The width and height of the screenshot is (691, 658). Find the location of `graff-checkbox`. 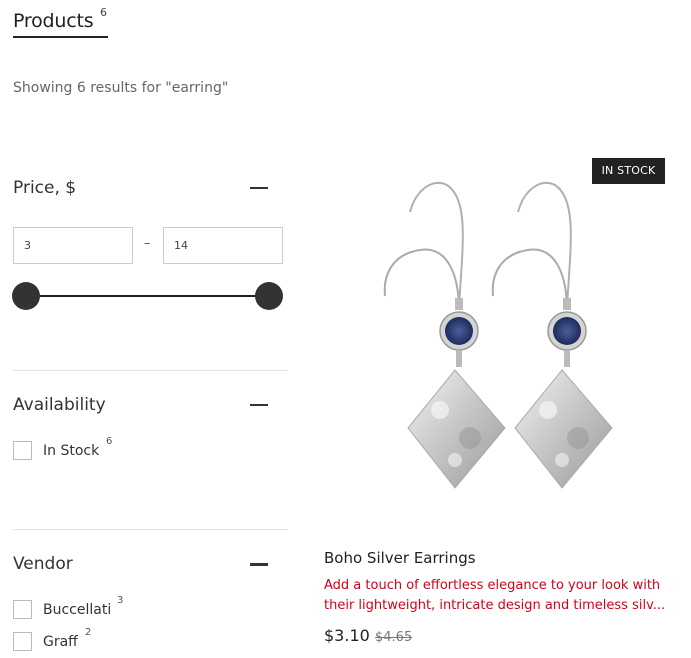

graff-checkbox is located at coordinates (22, 641).